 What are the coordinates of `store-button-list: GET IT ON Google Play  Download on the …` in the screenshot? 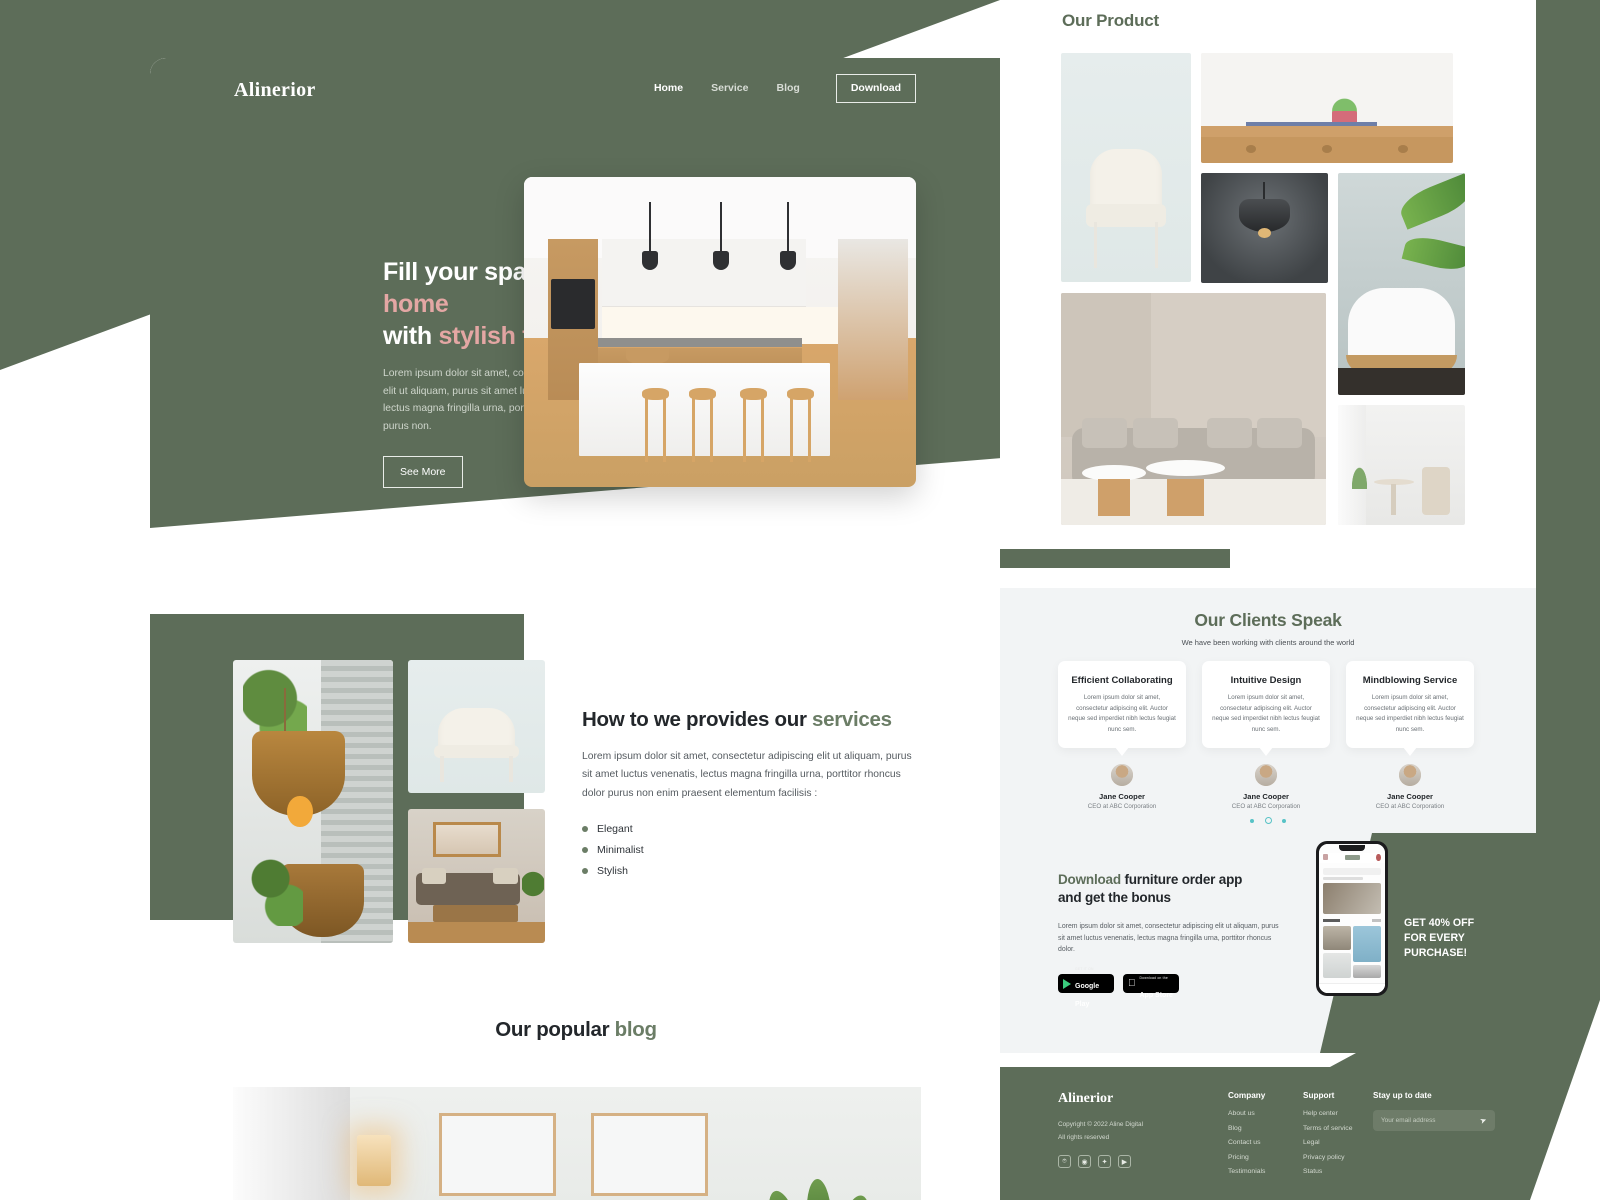 It's located at (1178, 987).